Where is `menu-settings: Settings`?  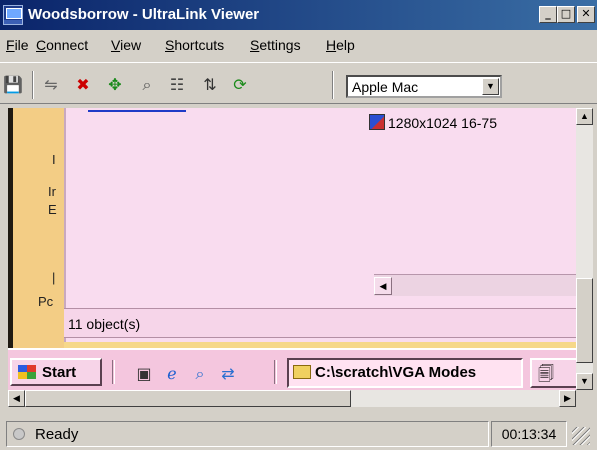 menu-settings: Settings is located at coordinates (275, 45).